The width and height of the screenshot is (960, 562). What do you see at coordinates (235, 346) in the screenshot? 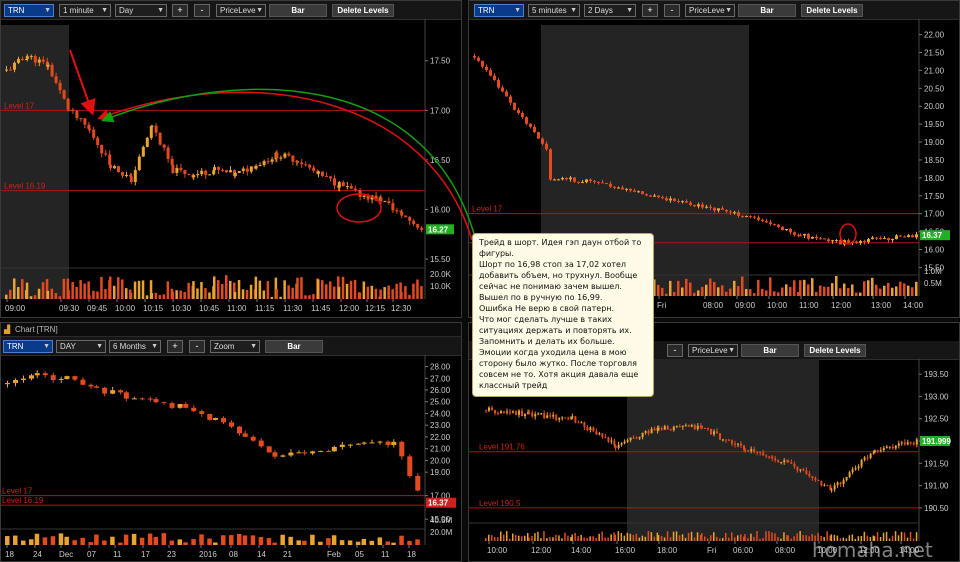
I see `zoom-select: Zoom ▼` at bounding box center [235, 346].